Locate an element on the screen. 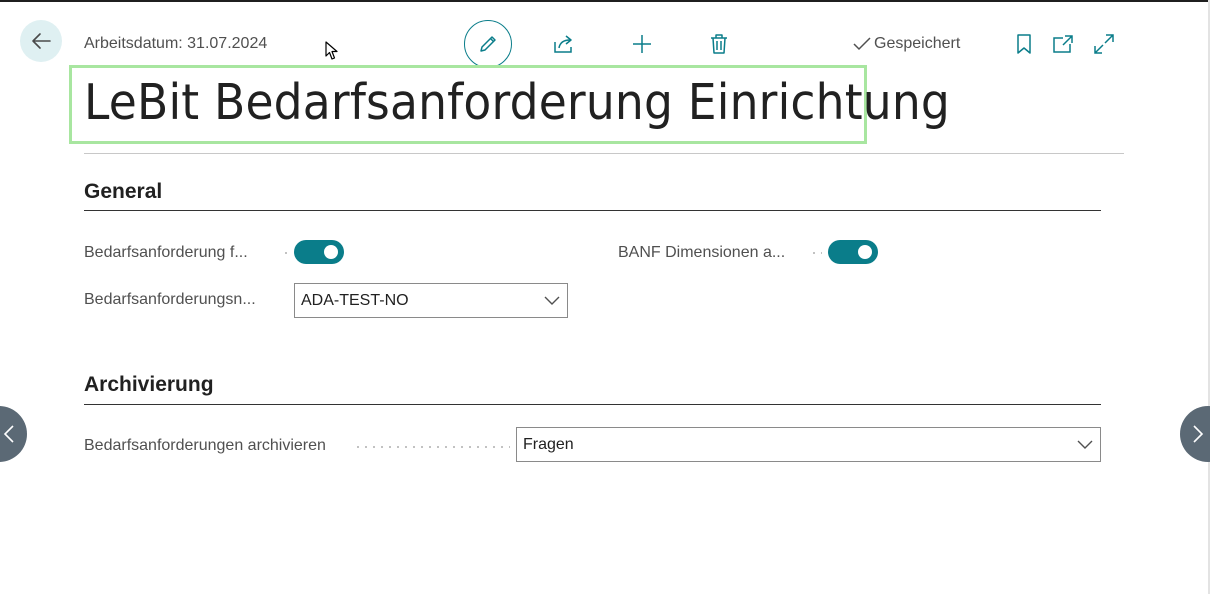 The image size is (1210, 594). bookmark-button is located at coordinates (1024, 44).